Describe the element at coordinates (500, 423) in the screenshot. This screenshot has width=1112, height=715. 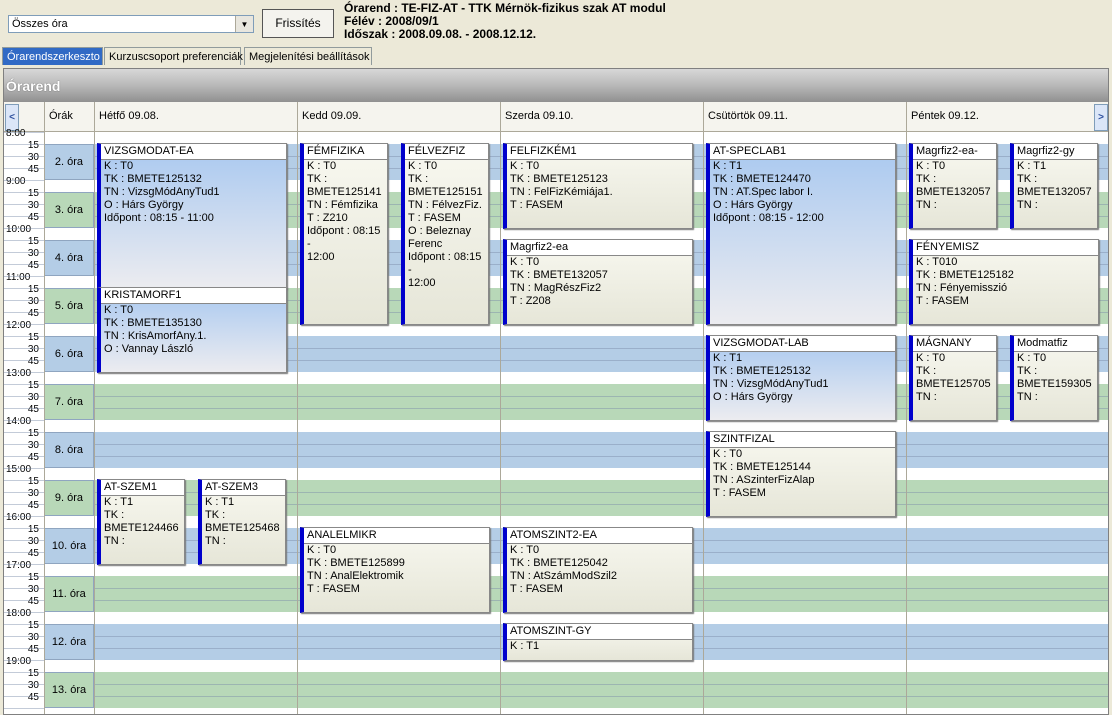
I see `column-separator` at that location.